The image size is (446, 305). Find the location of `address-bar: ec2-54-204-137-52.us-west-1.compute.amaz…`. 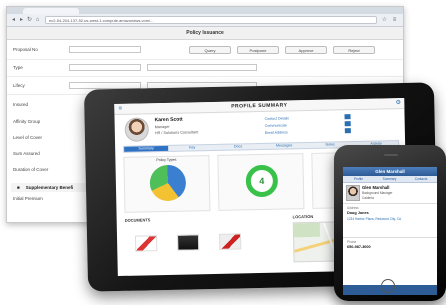

address-bar: ec2-54-204-137-52.us-west-1.compute.amaz… is located at coordinates (211, 20).